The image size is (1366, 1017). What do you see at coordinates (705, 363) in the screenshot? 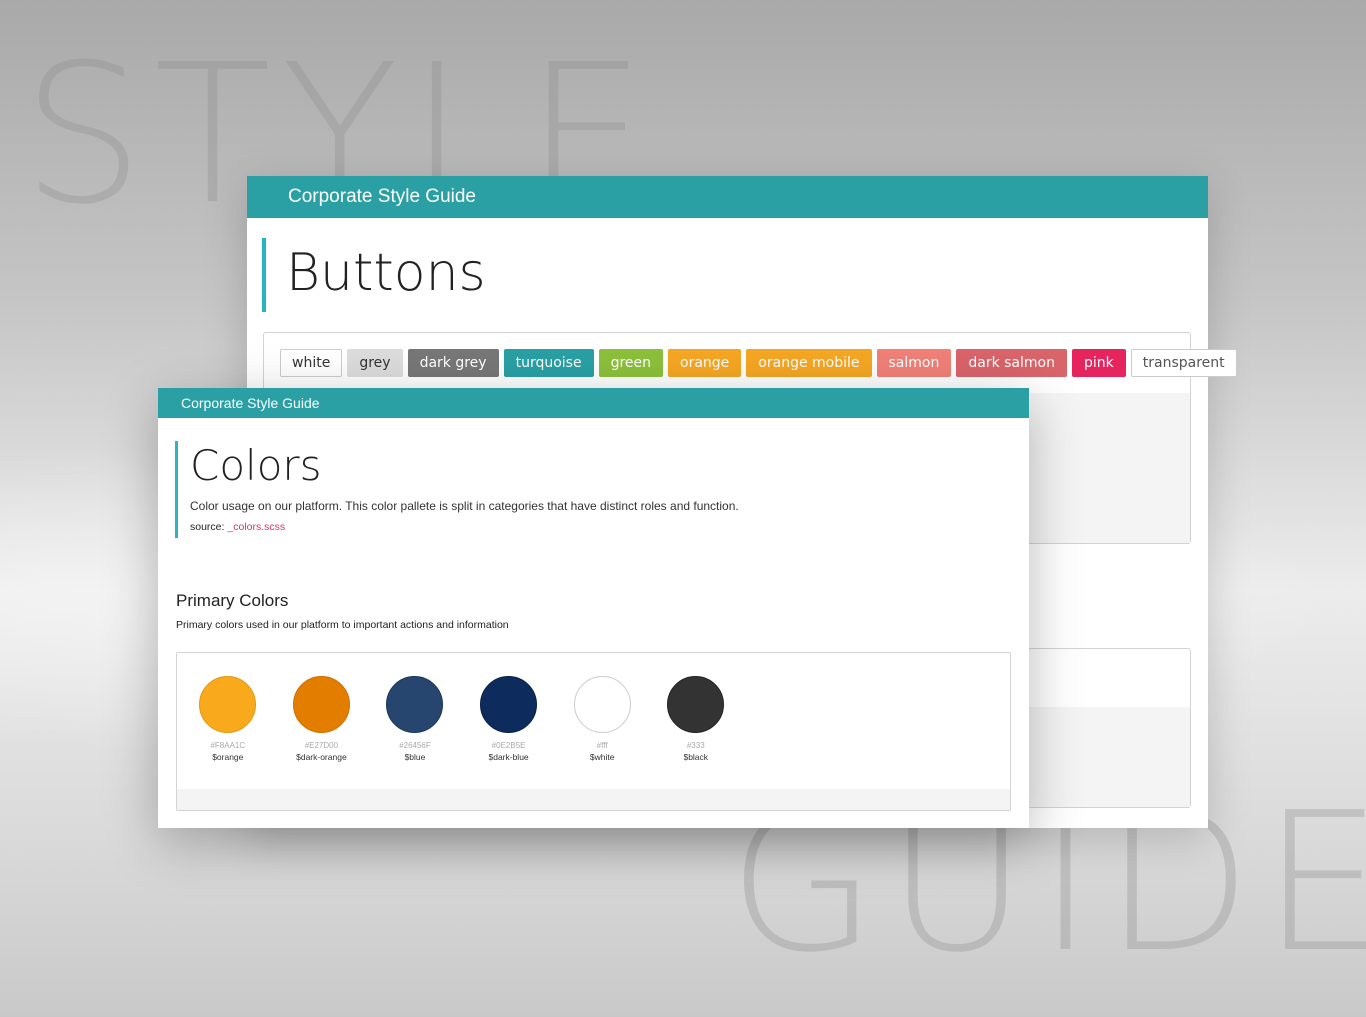
I see `style-button-orange: orange` at bounding box center [705, 363].